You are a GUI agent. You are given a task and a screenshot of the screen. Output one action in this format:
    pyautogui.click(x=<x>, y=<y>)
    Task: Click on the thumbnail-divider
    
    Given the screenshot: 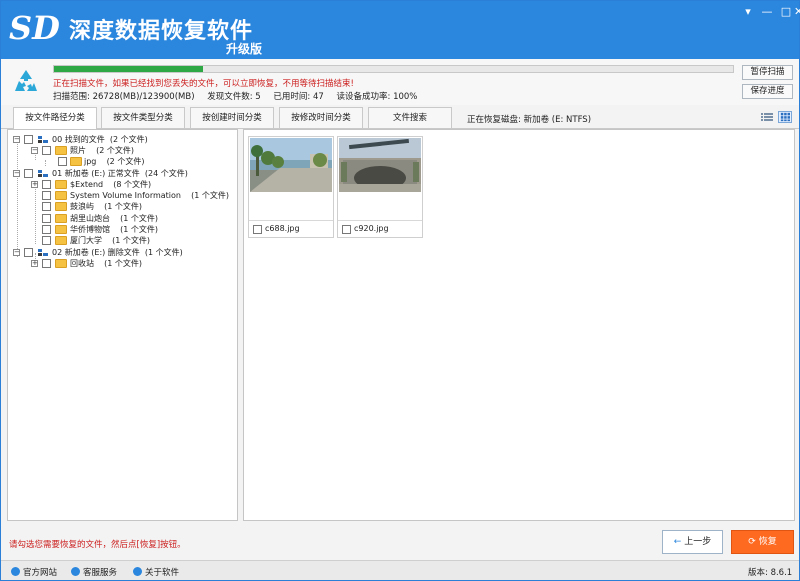 What is the action you would take?
    pyautogui.click(x=291, y=220)
    